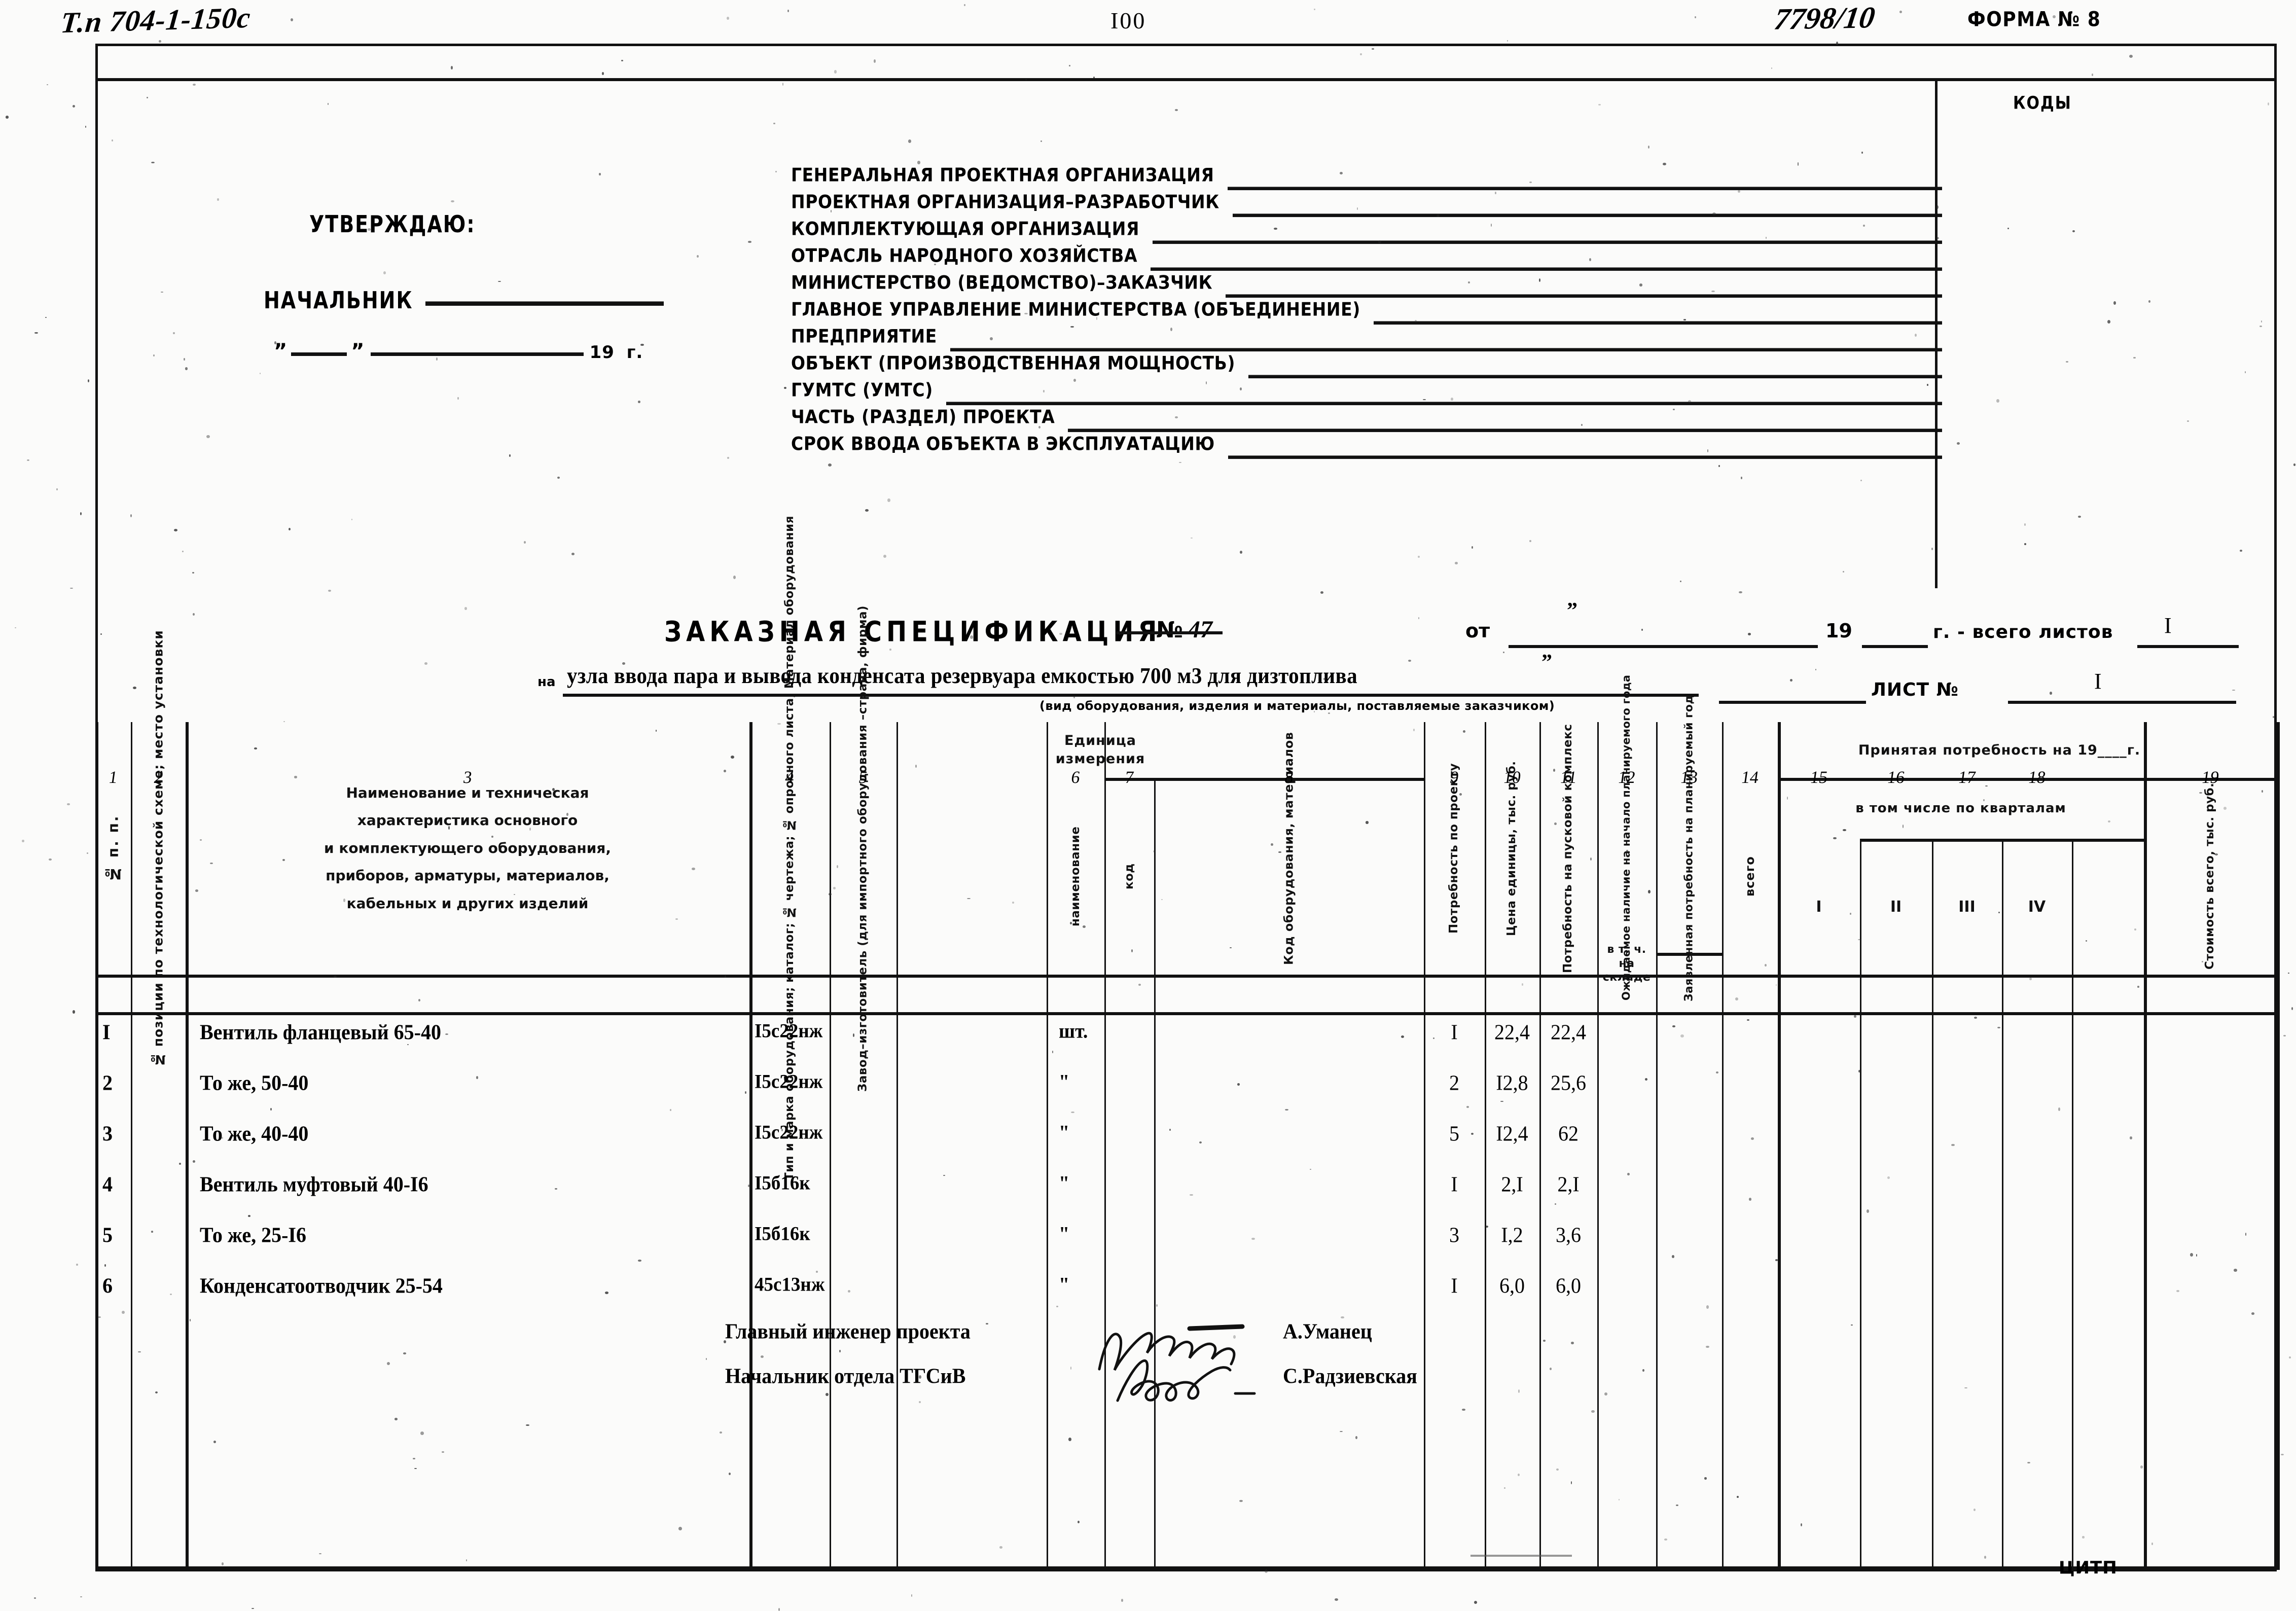 The image size is (2296, 1611). What do you see at coordinates (1967, 907) in the screenshot?
I see `table-header-label: III` at bounding box center [1967, 907].